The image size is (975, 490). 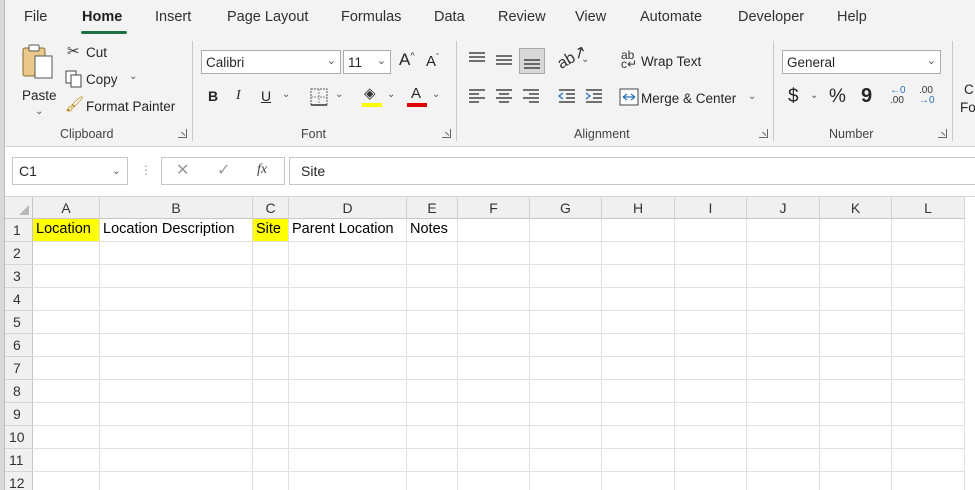 I want to click on cell-g8, so click(x=566, y=391).